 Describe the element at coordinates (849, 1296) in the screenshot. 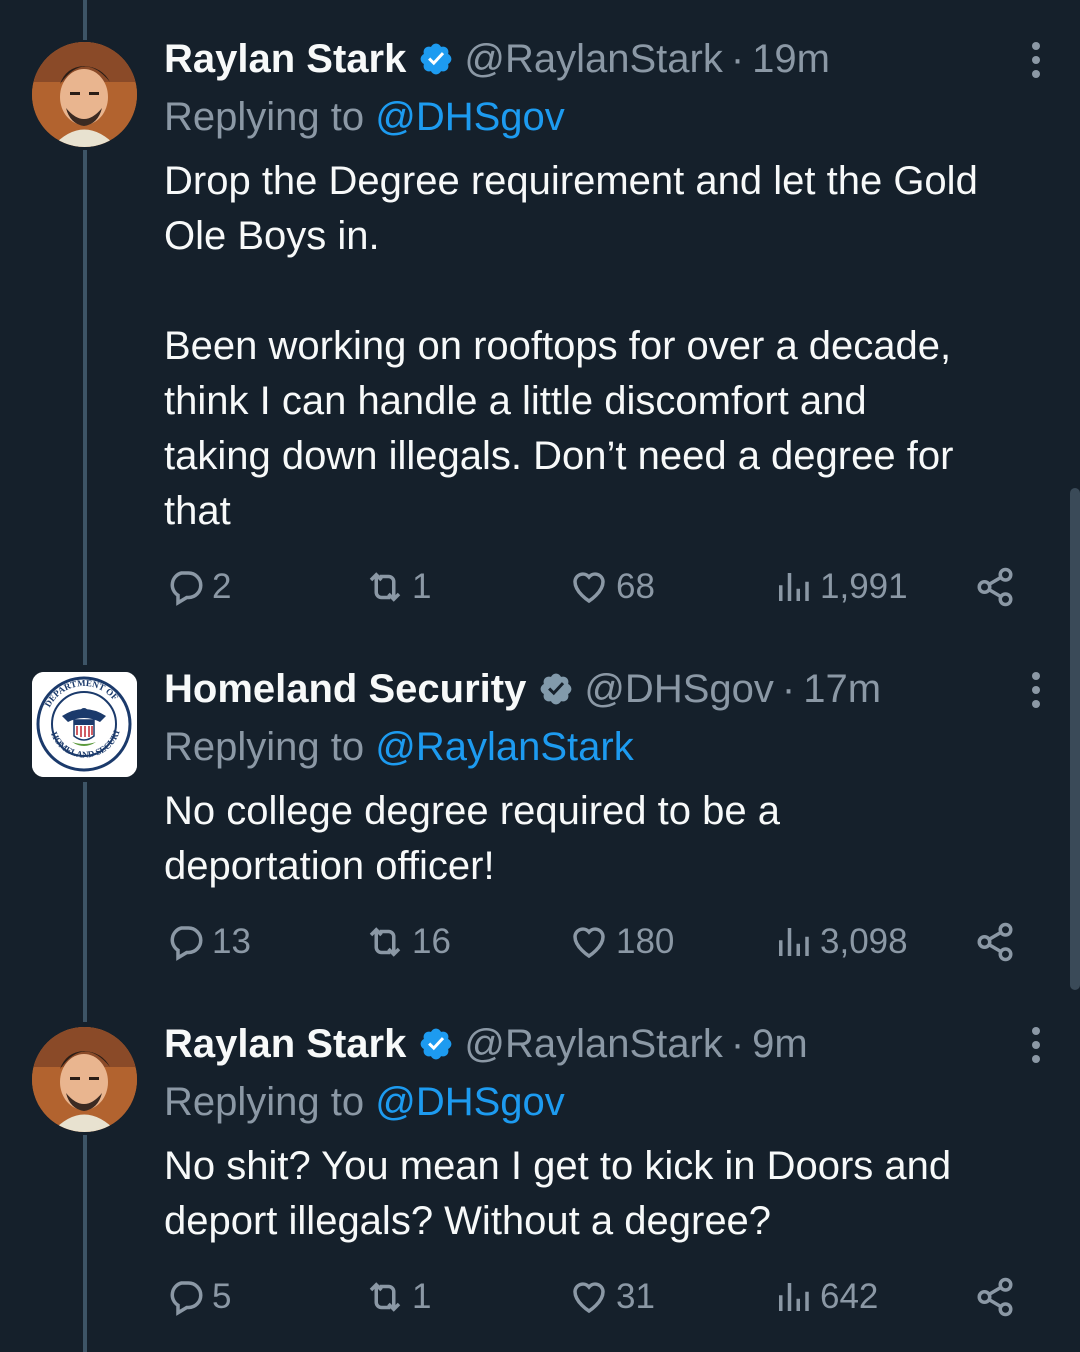

I see `view-count: 642` at that location.